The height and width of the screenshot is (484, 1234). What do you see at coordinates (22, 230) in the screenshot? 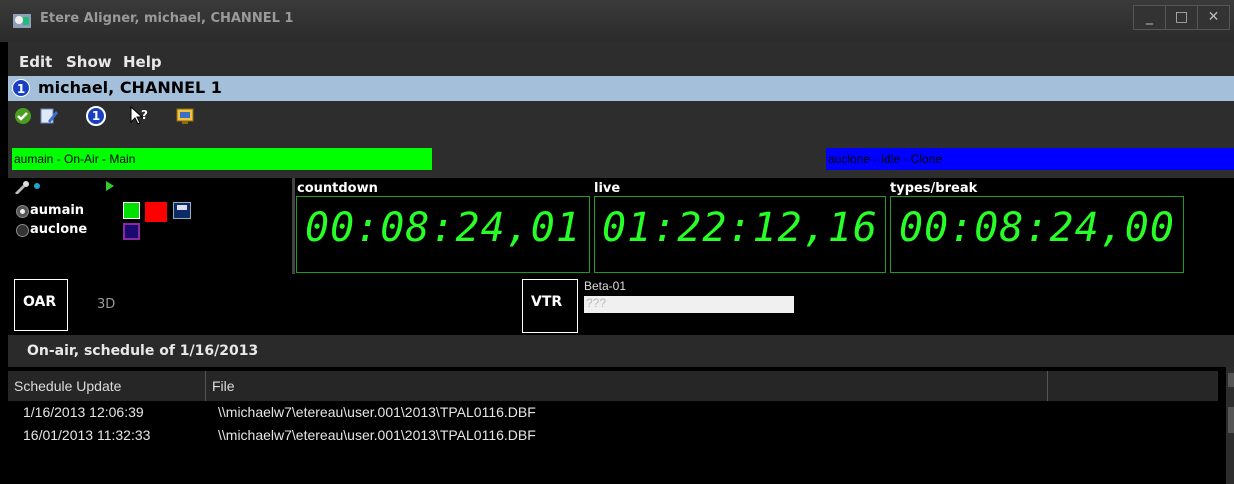
I see `server-radio-auclone` at bounding box center [22, 230].